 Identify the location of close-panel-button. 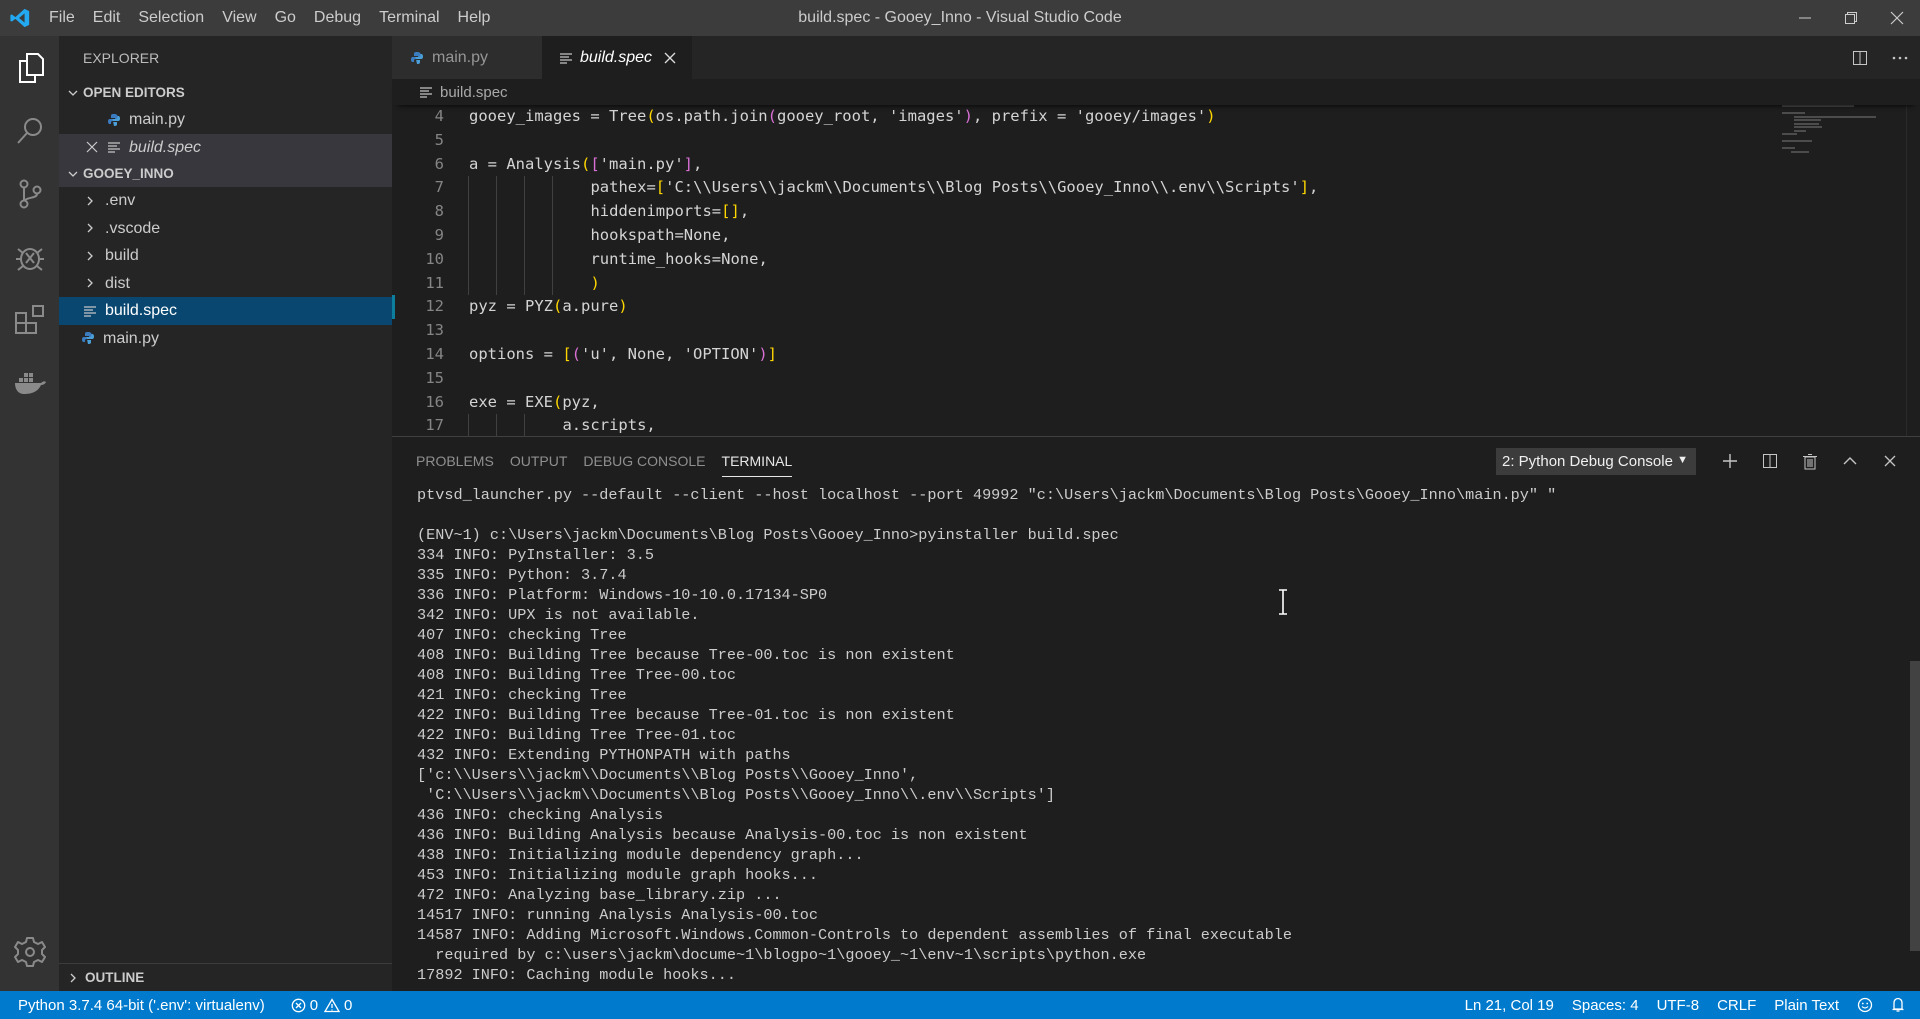
(1890, 461).